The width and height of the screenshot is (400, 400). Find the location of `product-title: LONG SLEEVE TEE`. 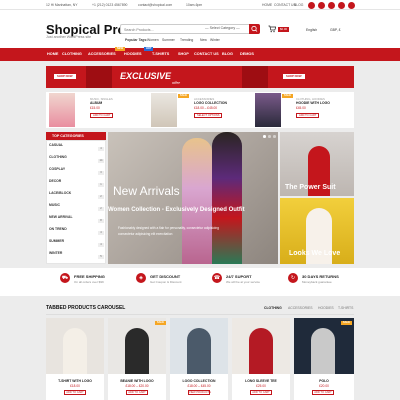

product-title: LONG SLEEVE TEE is located at coordinates (261, 381).